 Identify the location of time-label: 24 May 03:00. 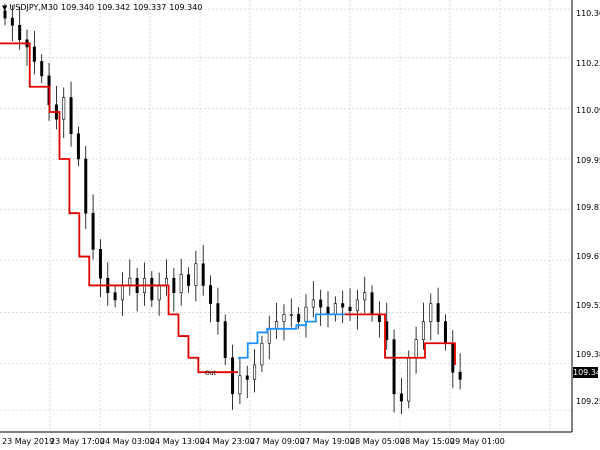
(127, 441).